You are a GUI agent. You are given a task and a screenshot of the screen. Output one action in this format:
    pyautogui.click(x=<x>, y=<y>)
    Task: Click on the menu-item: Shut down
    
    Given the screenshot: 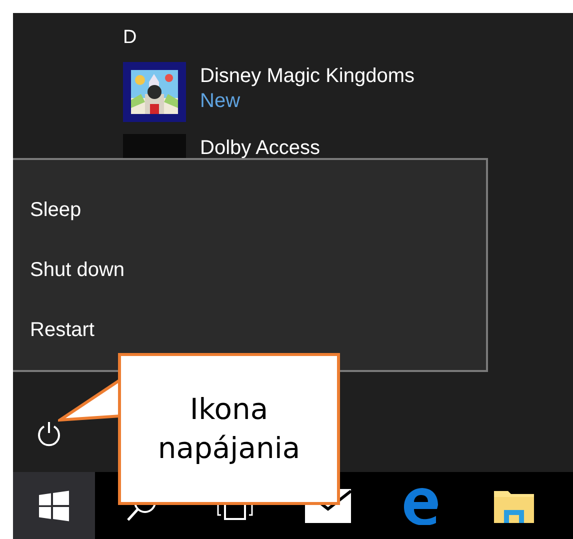 What is the action you would take?
    pyautogui.click(x=77, y=270)
    